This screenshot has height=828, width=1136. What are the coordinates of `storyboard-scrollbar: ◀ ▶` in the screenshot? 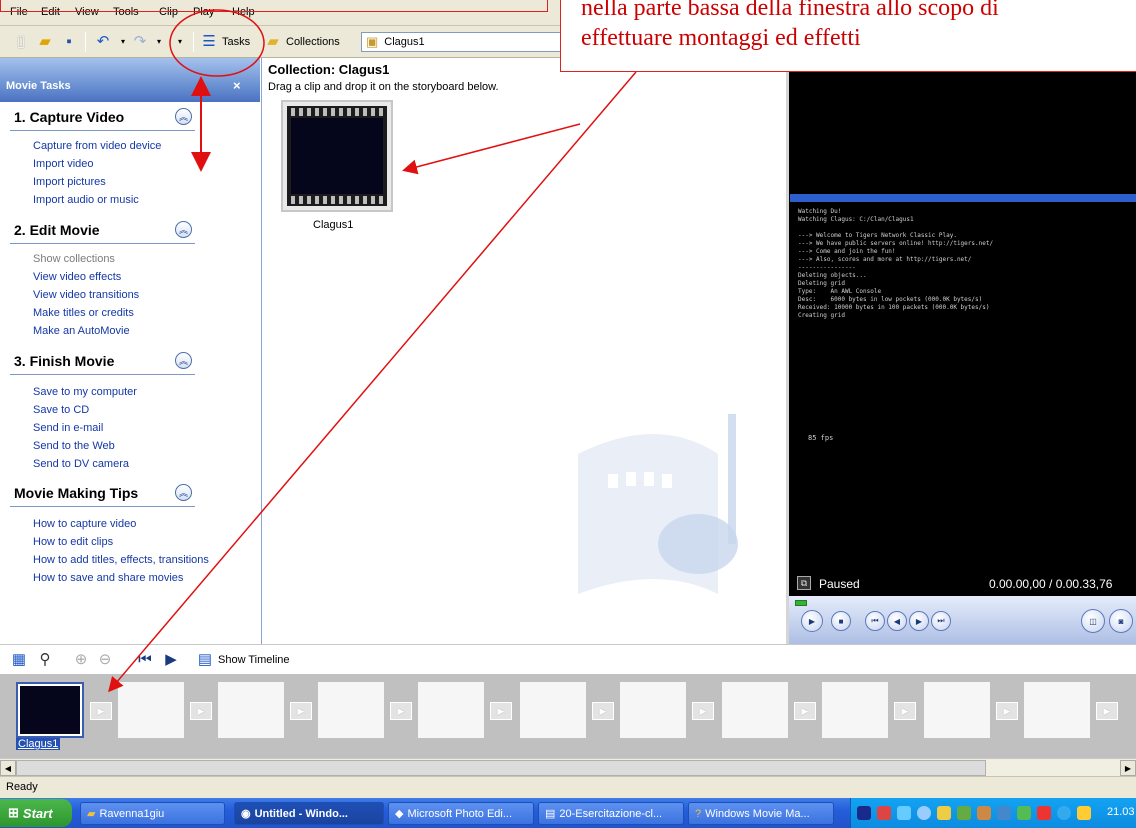 It's located at (568, 767).